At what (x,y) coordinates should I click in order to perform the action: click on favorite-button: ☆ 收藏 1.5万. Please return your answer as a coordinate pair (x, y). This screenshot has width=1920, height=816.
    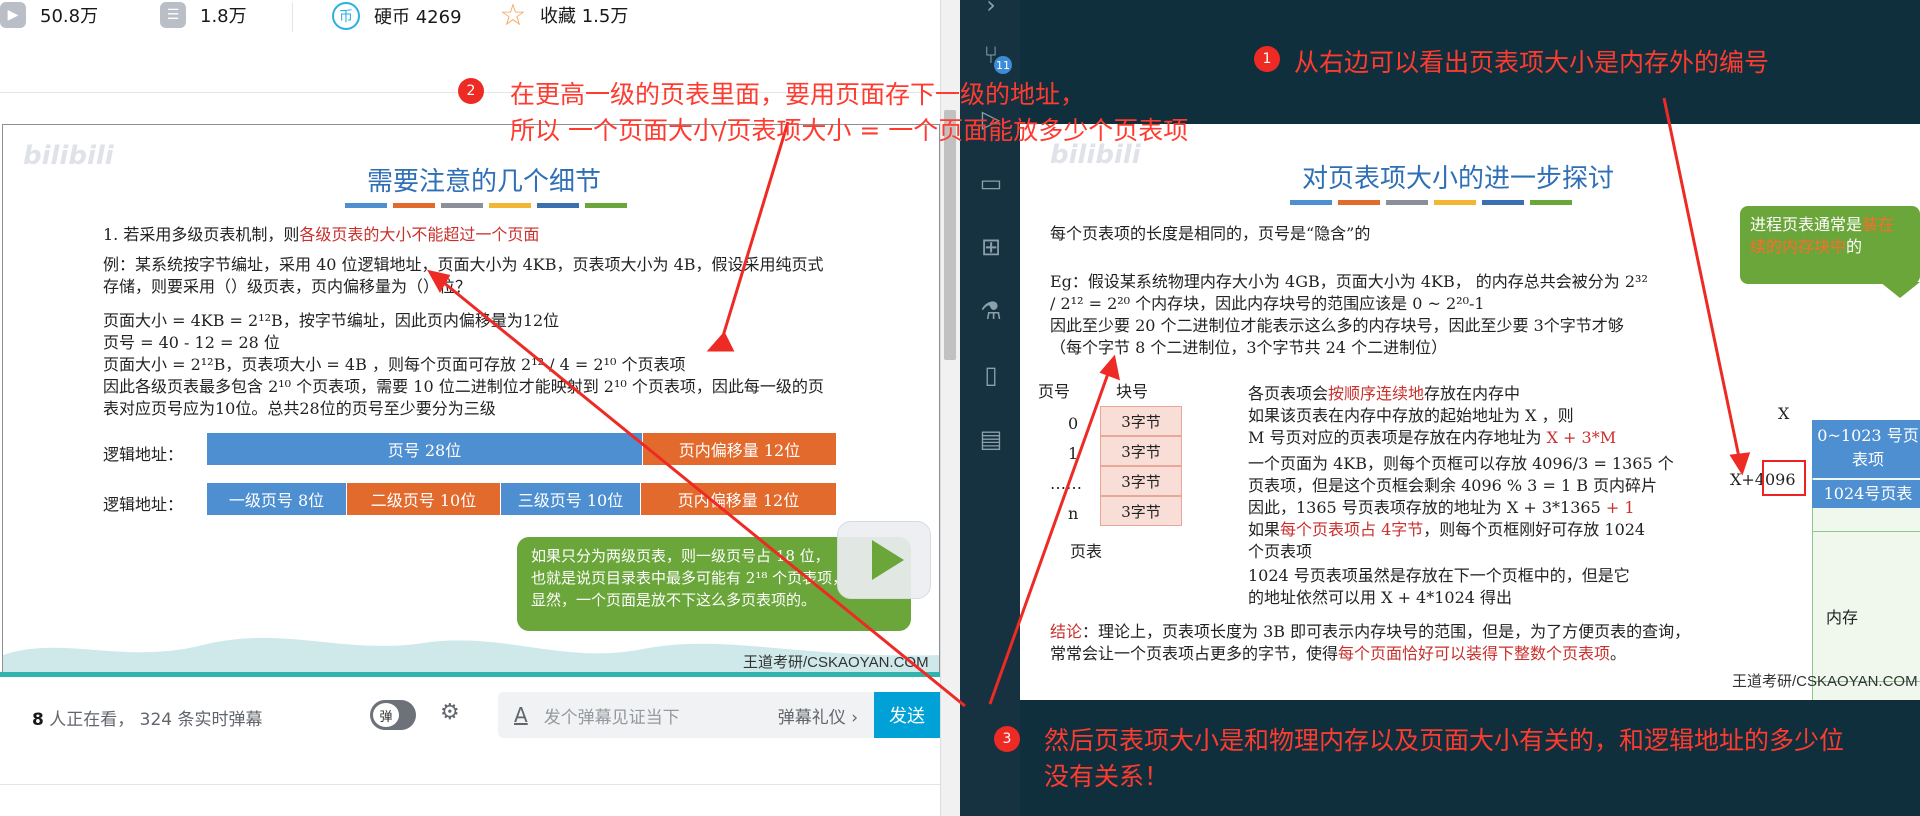
    Looking at the image, I should click on (564, 16).